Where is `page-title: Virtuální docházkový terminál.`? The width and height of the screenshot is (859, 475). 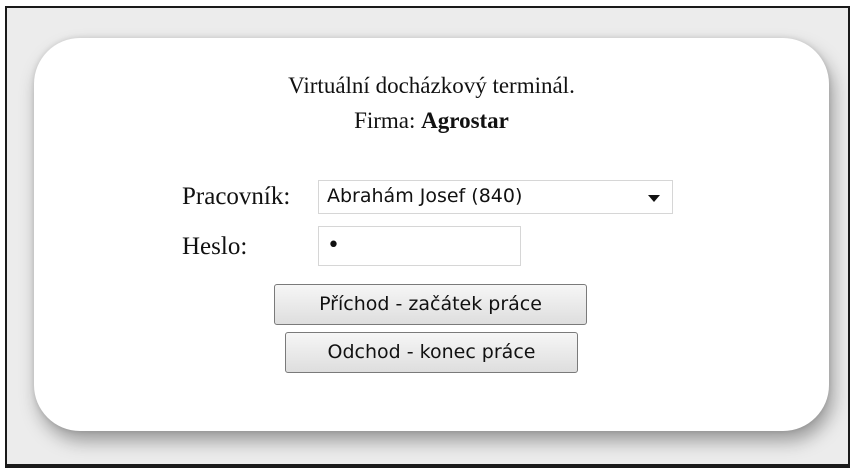 page-title: Virtuální docházkový terminál. is located at coordinates (431, 85).